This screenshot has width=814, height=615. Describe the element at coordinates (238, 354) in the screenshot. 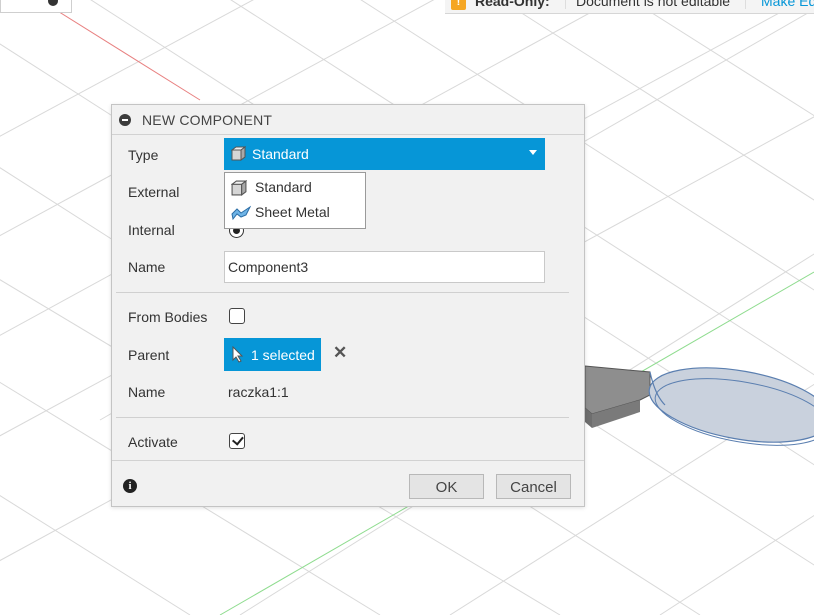

I see `cursor-arrow-icon` at that location.